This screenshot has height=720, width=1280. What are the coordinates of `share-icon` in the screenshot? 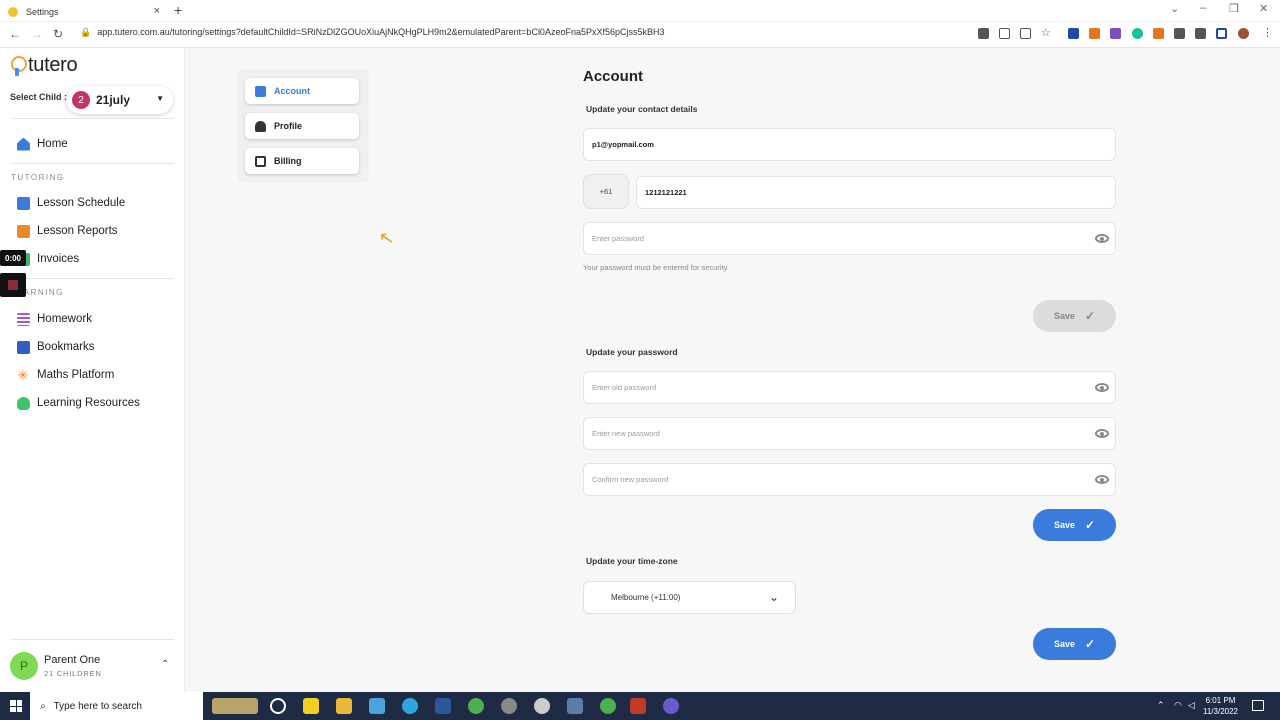 It's located at (1025, 33).